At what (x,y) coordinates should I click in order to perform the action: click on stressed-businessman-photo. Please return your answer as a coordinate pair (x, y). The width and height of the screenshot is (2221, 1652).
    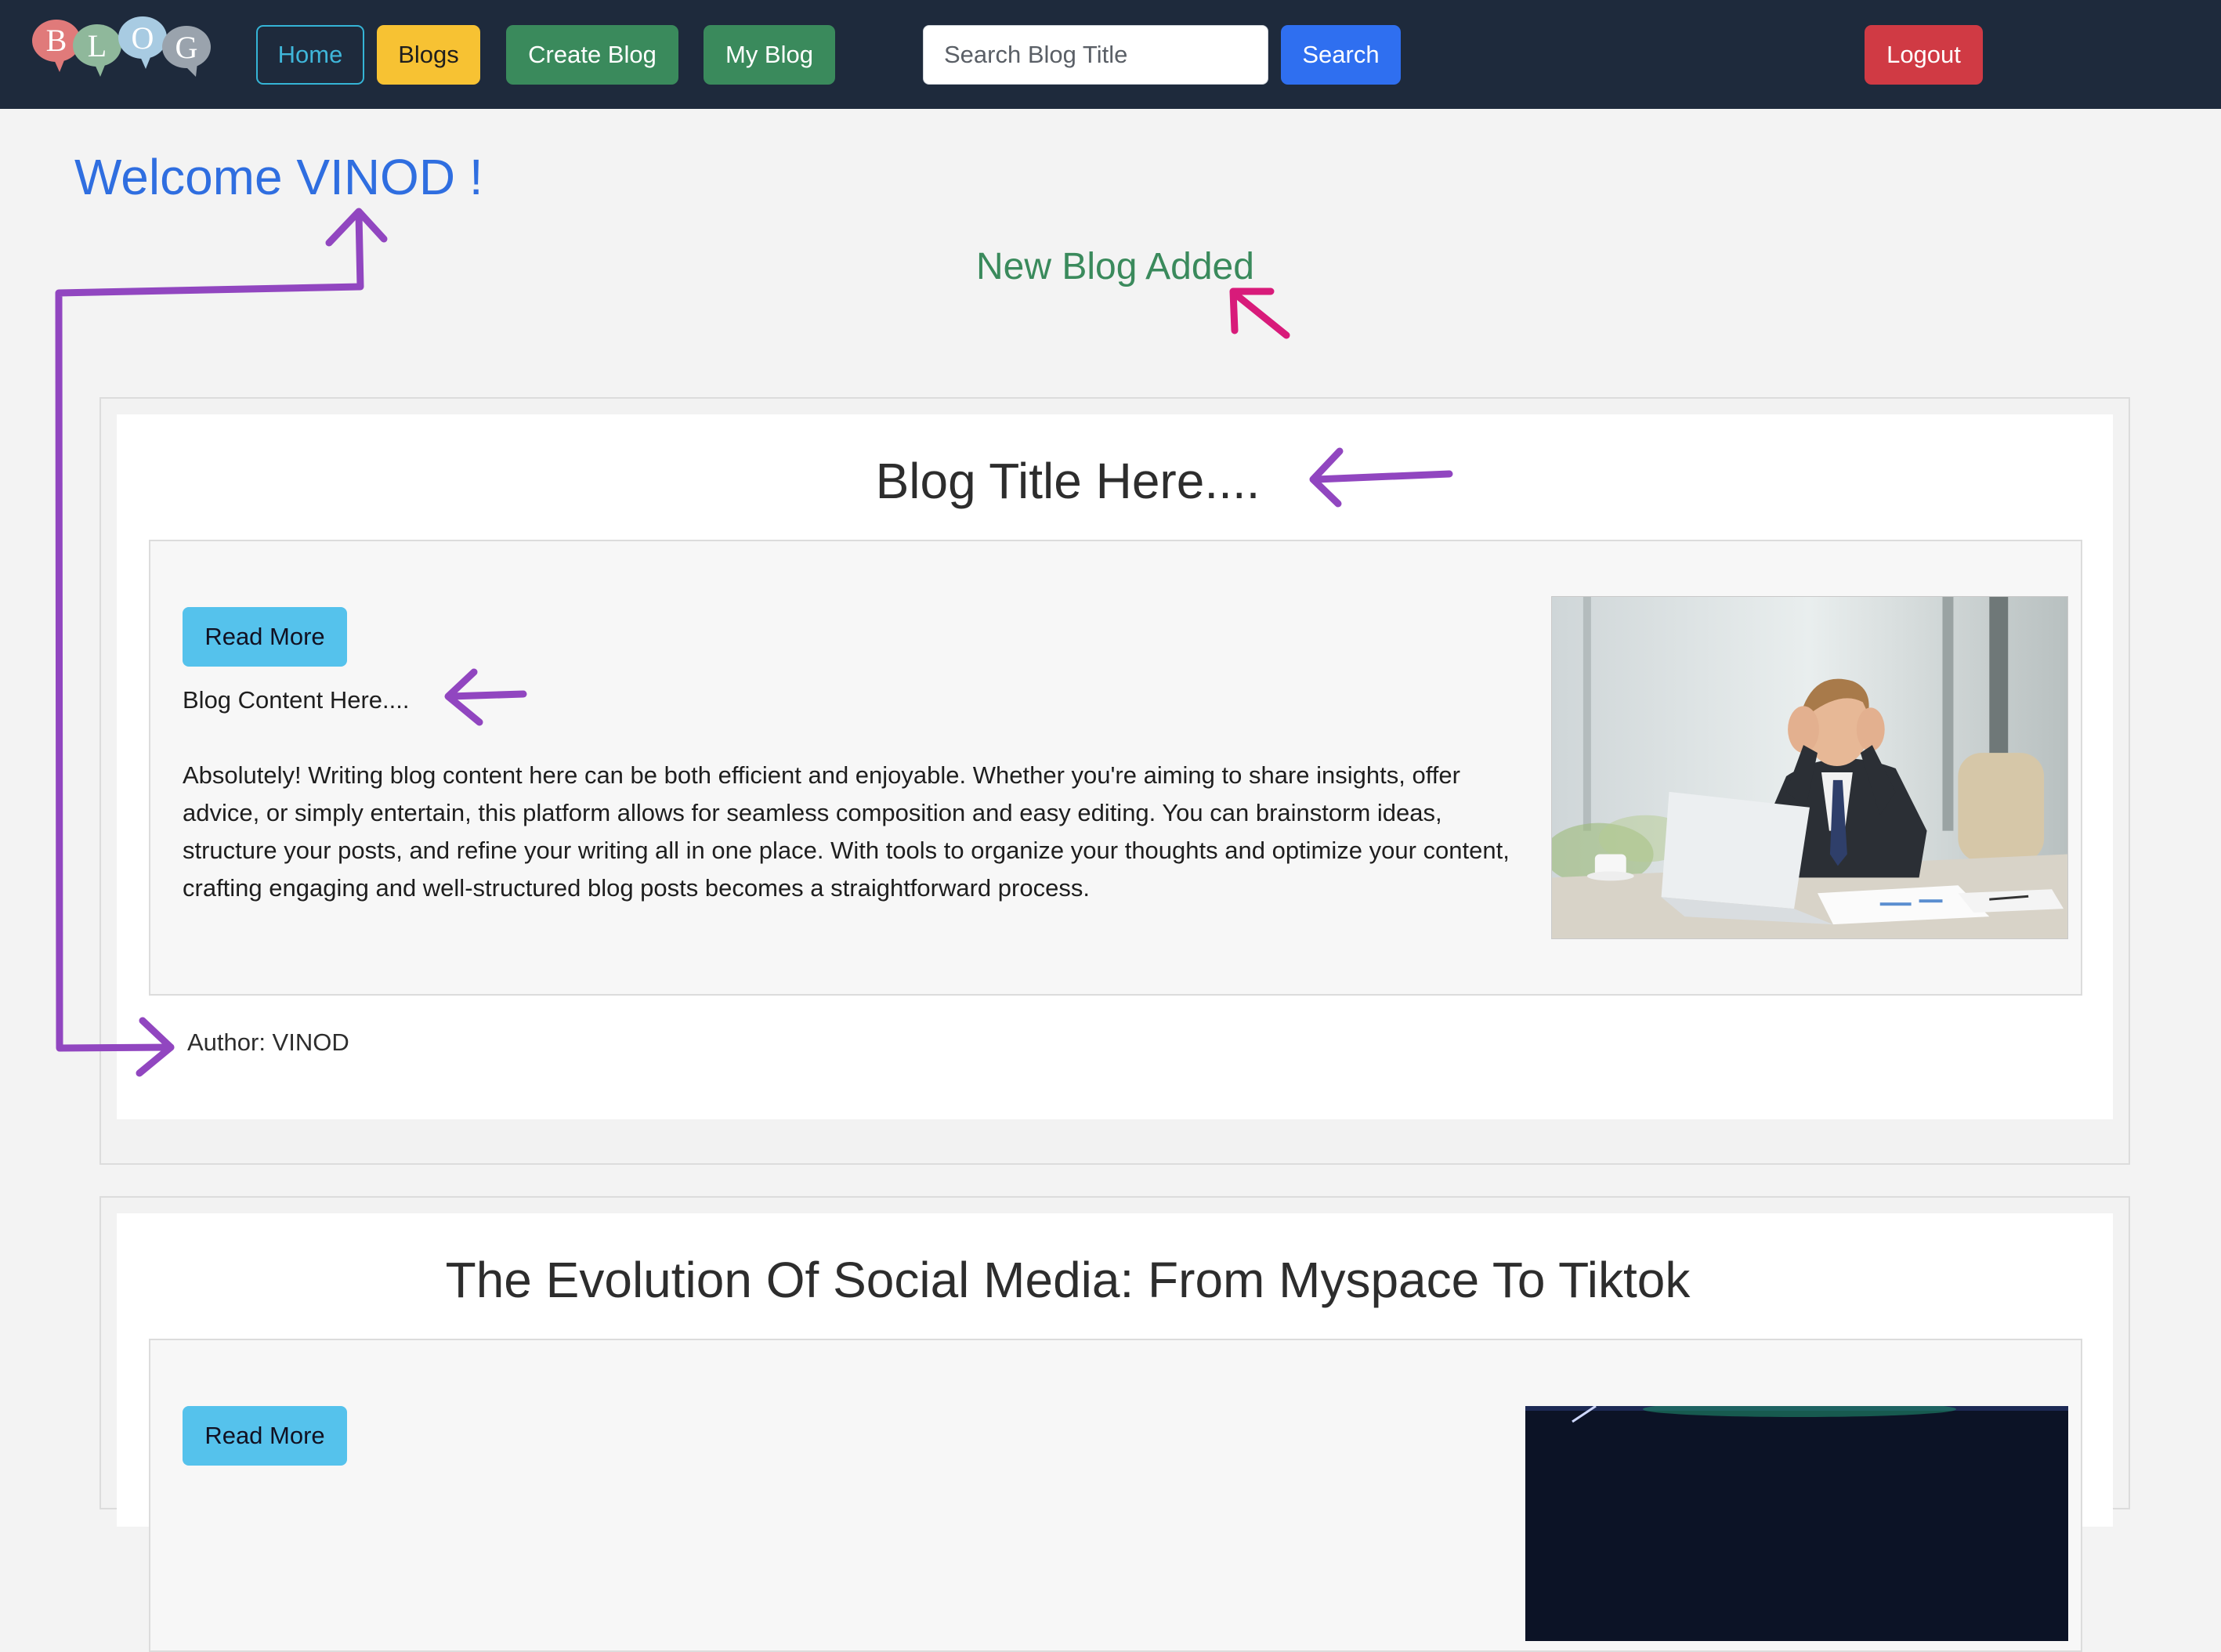
    Looking at the image, I should click on (1809, 768).